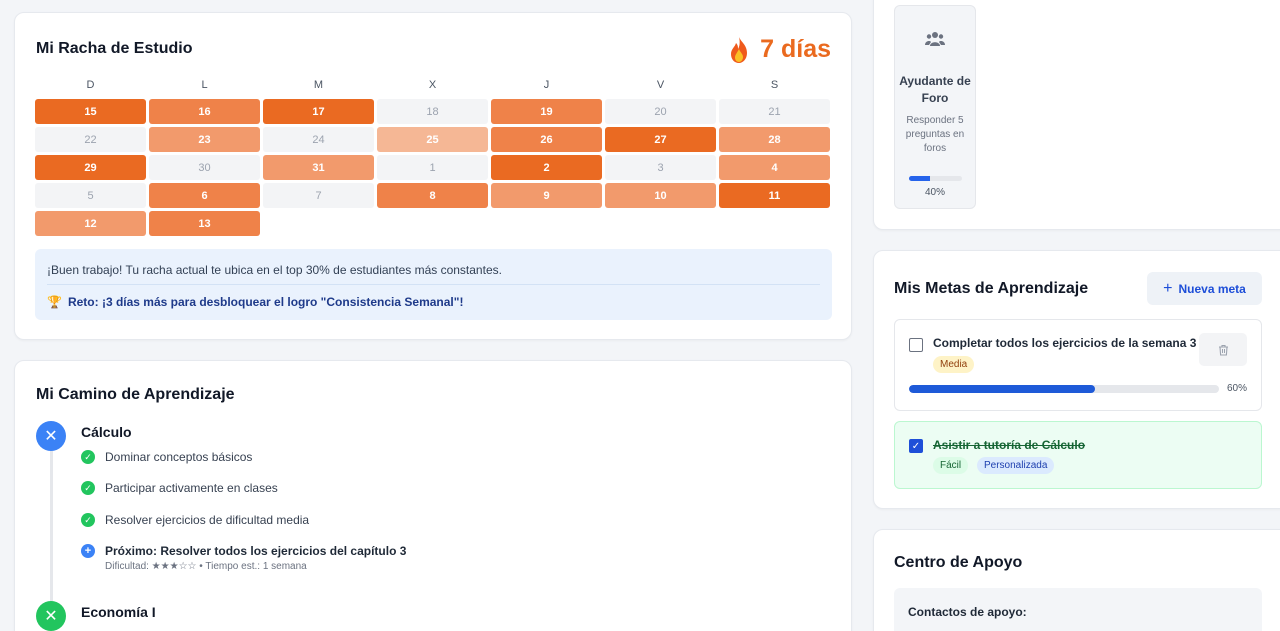 The image size is (1280, 631). Describe the element at coordinates (204, 139) in the screenshot. I see `calendar-day: 23` at that location.